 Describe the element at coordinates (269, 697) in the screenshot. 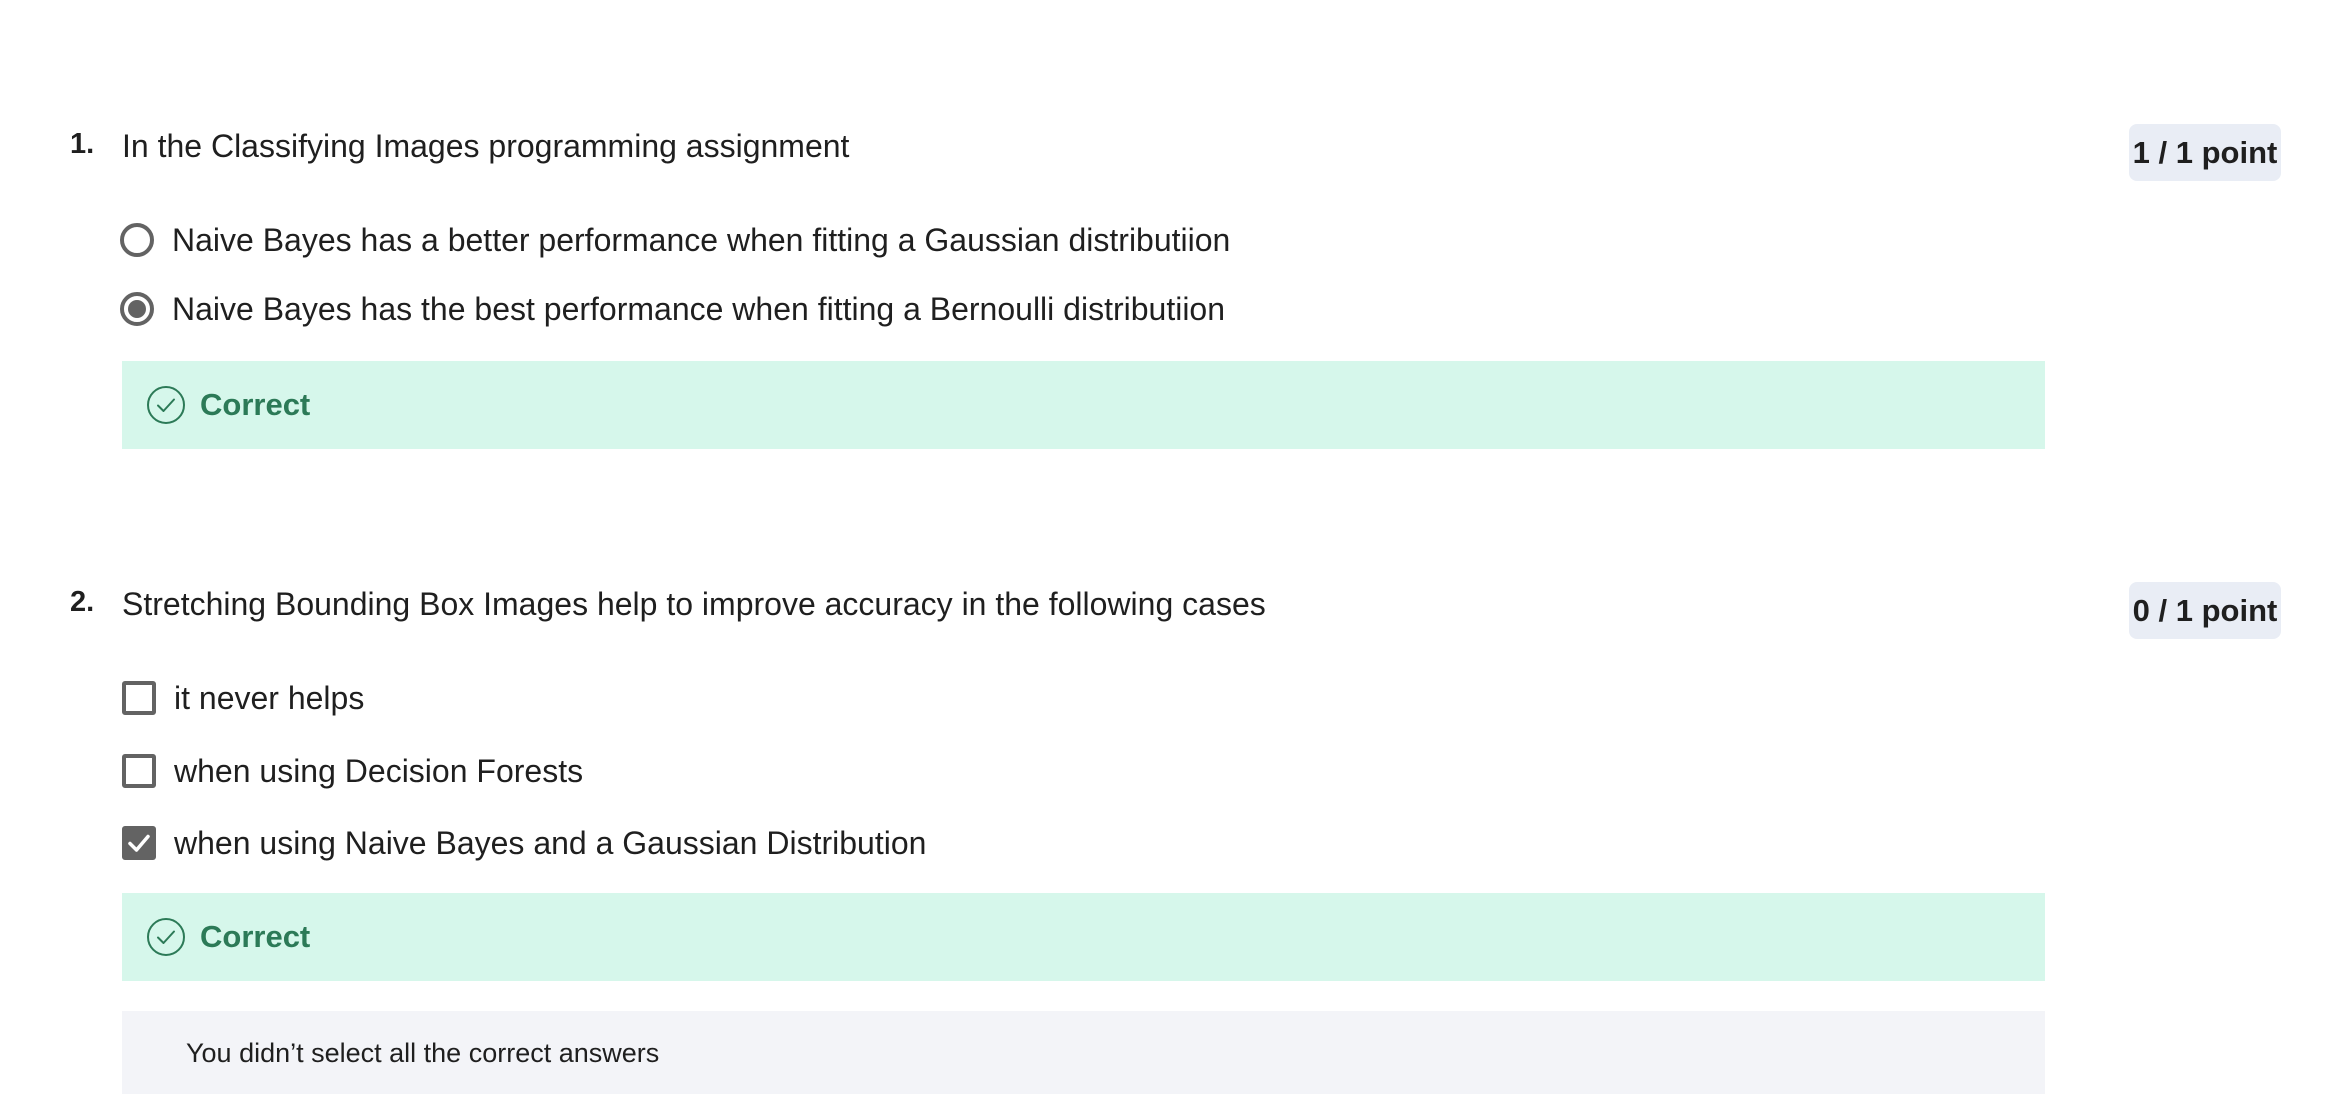

I see `option-label: it never helps` at that location.